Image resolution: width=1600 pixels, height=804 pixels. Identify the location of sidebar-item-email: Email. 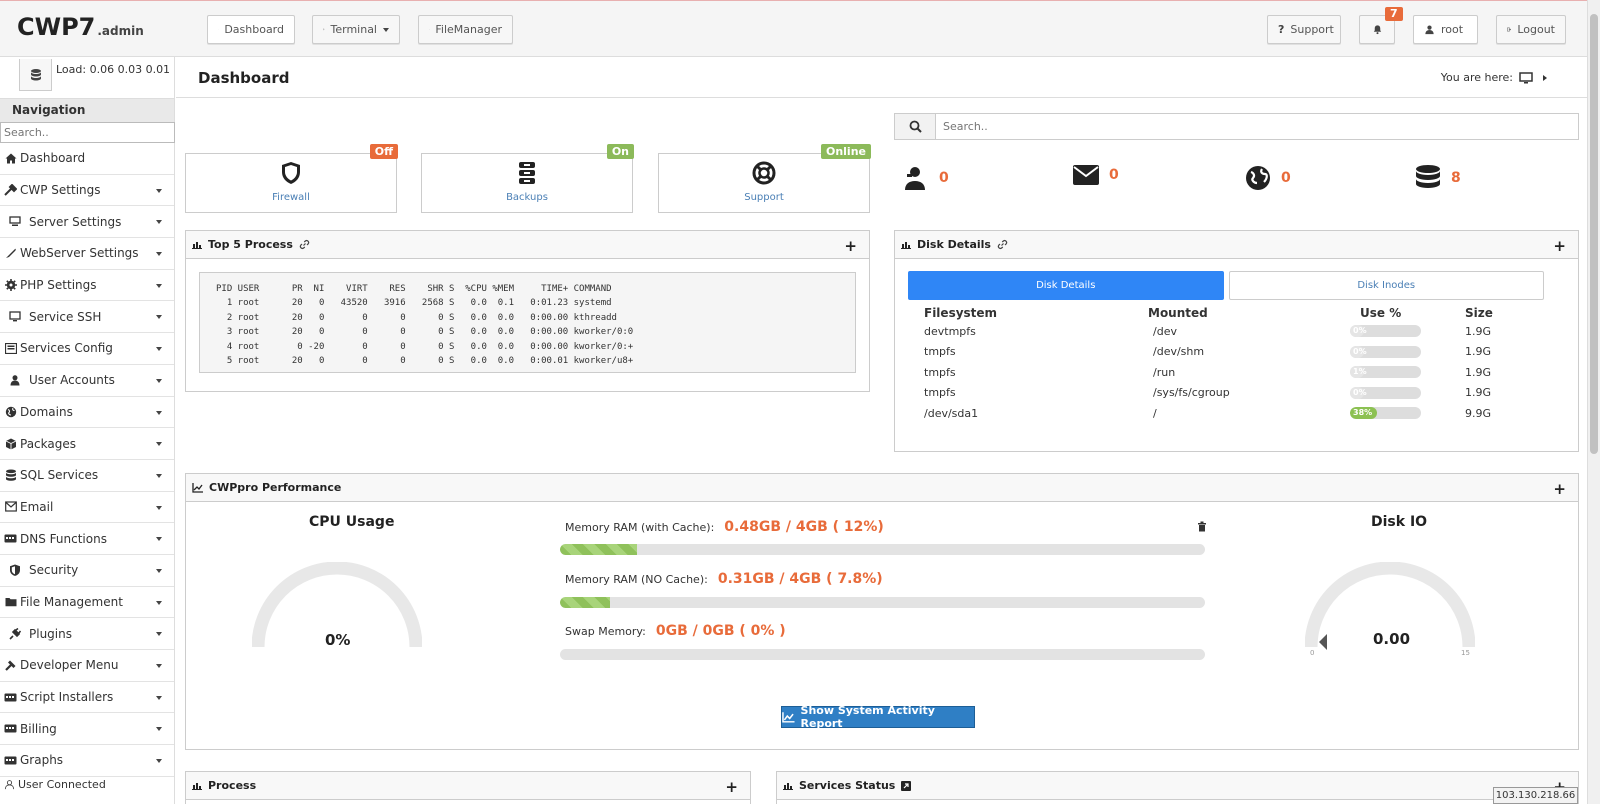
(87, 508).